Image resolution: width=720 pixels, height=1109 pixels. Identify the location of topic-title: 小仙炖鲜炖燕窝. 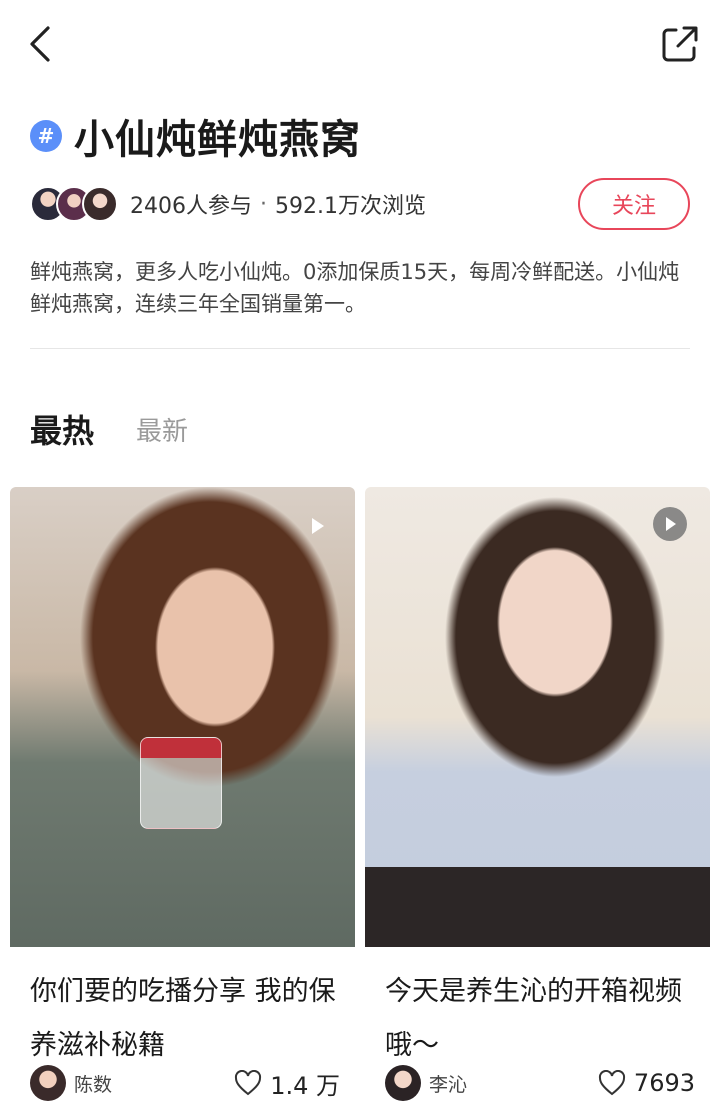
(217, 140).